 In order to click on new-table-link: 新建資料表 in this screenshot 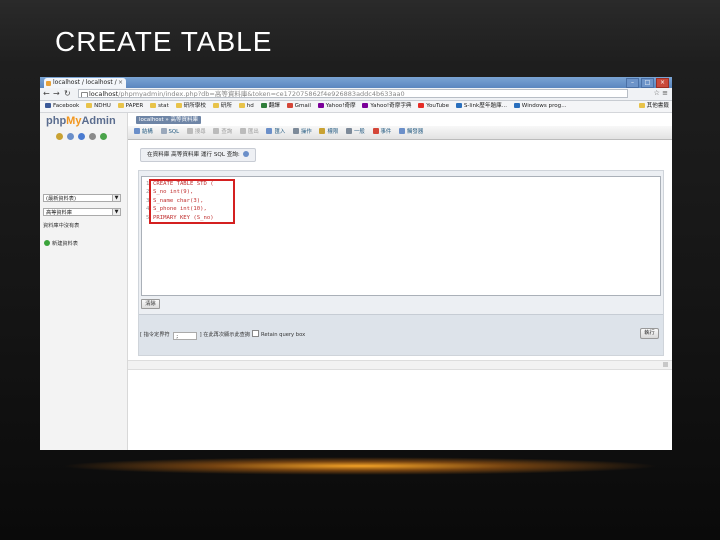, I will do `click(61, 243)`.